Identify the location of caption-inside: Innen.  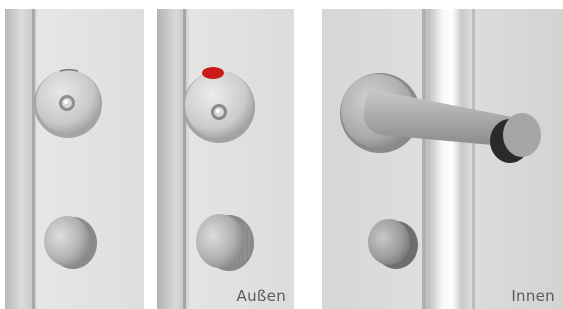
(533, 296).